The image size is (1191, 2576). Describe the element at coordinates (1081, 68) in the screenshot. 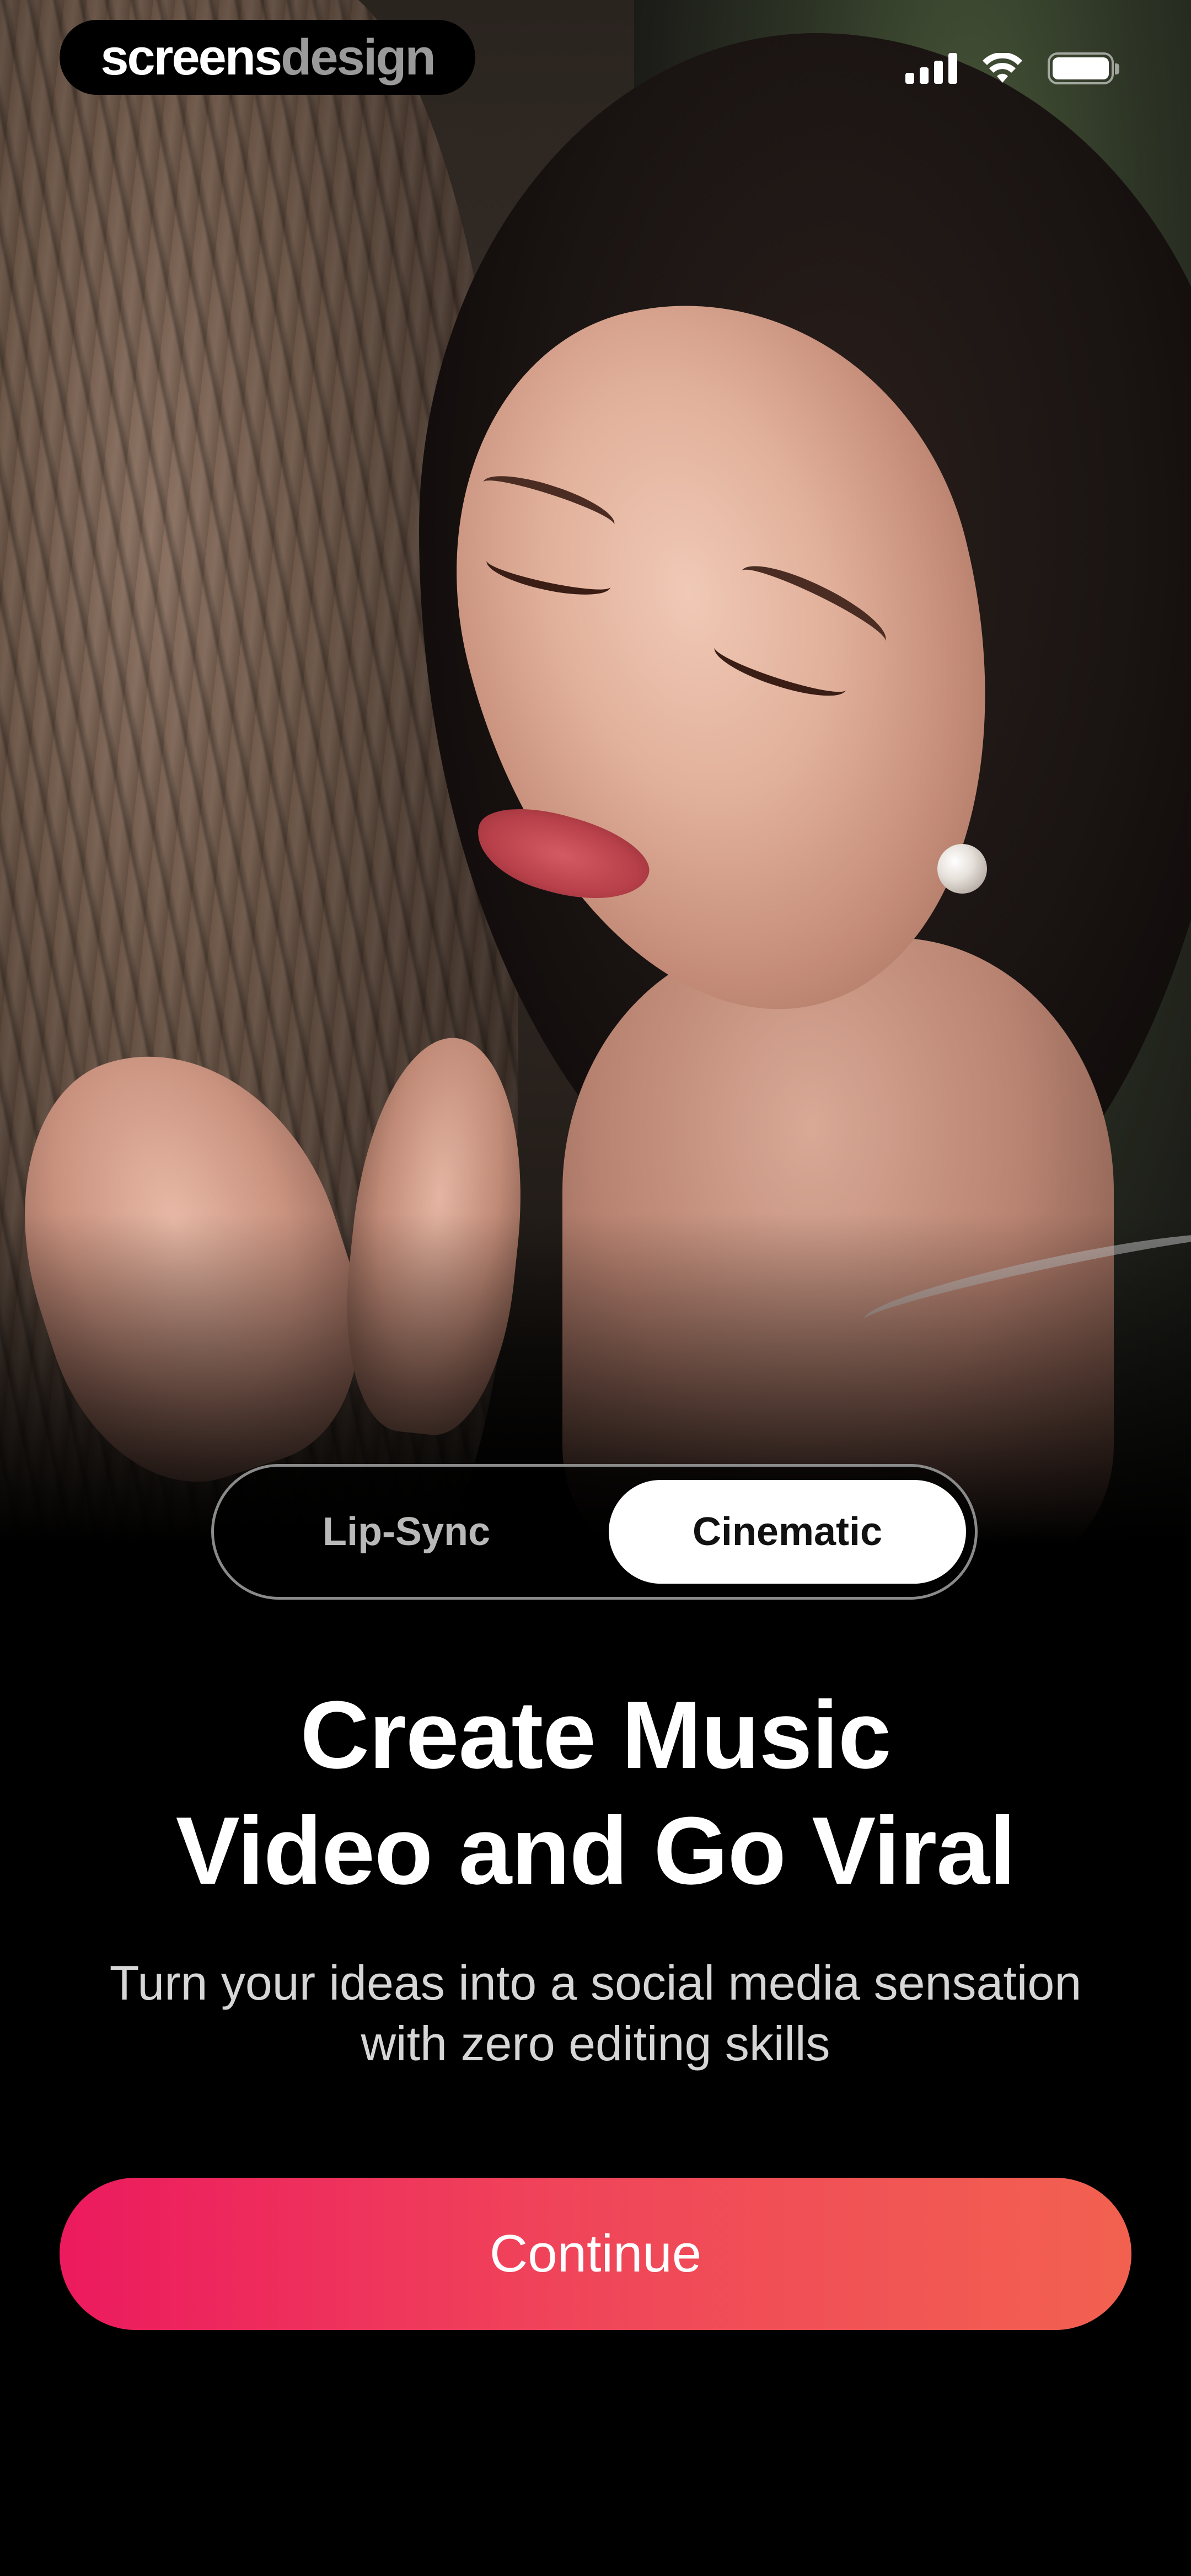

I see `battery-fill` at that location.